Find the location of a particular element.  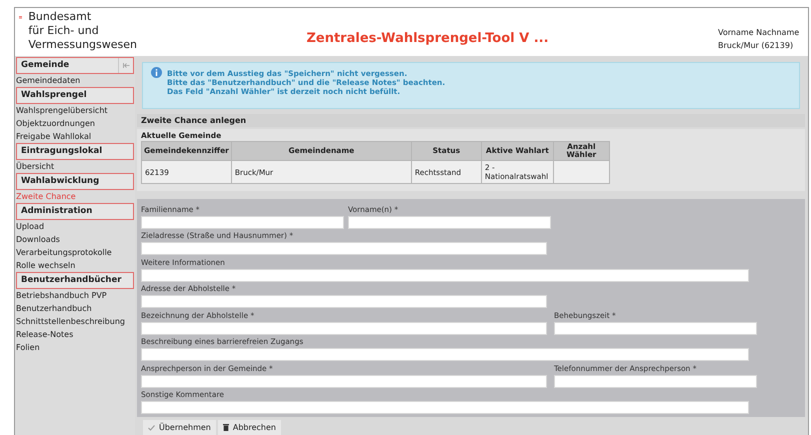

sidebar-section-header: Gemeinde is located at coordinates (75, 65).